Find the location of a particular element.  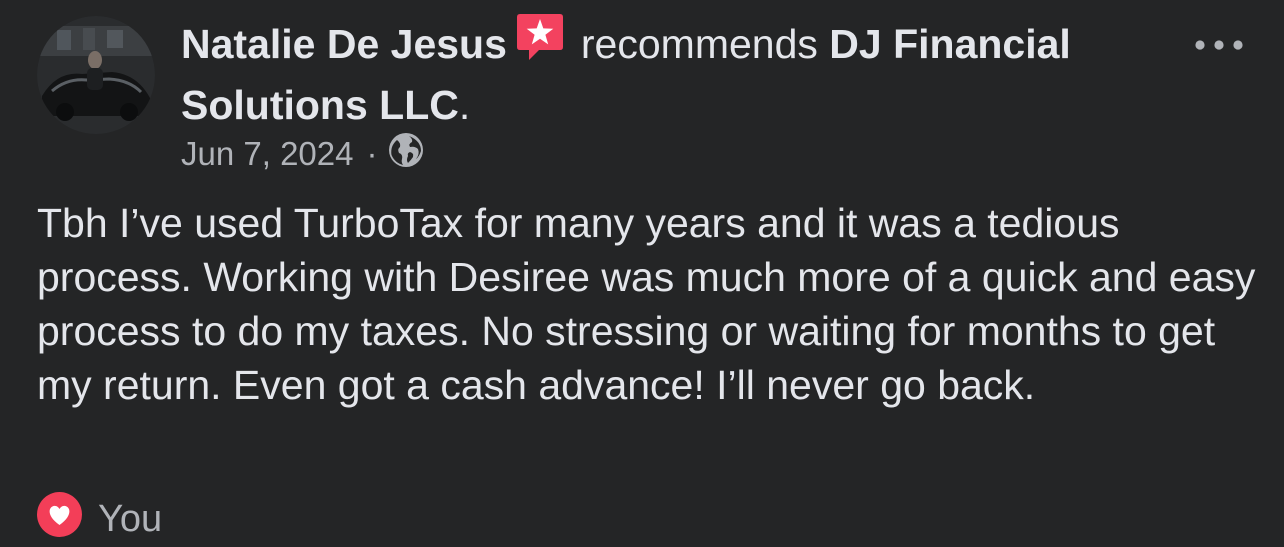

more-horizontal-icon is located at coordinates (1219, 45).